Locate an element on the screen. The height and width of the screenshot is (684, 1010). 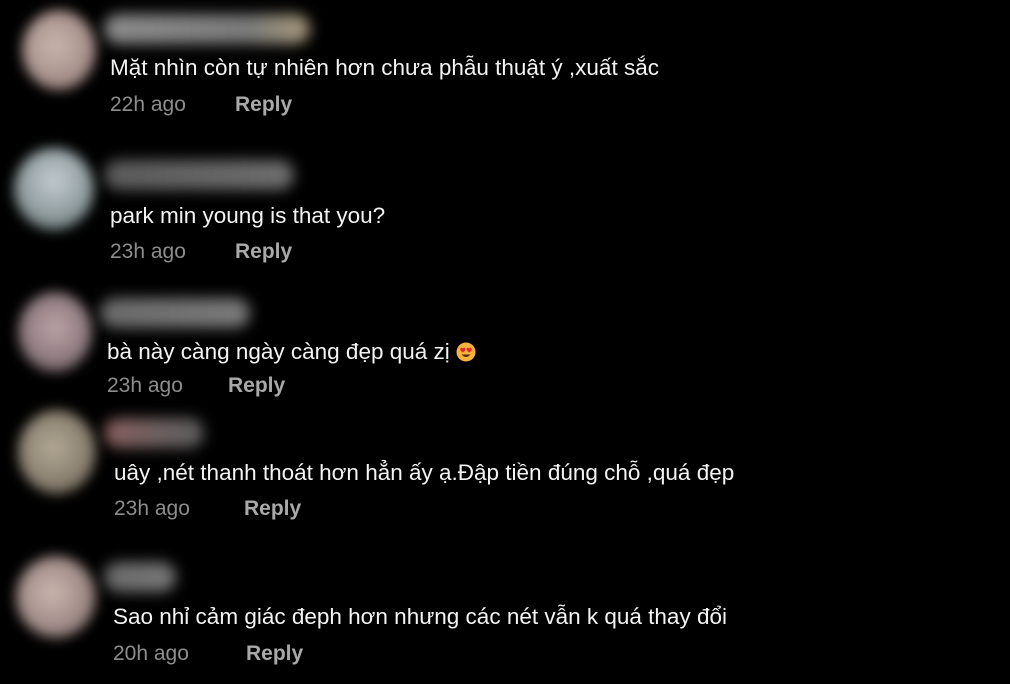
comment-text: bà này càng ngày càng đẹp quá zị is located at coordinates (291, 352).